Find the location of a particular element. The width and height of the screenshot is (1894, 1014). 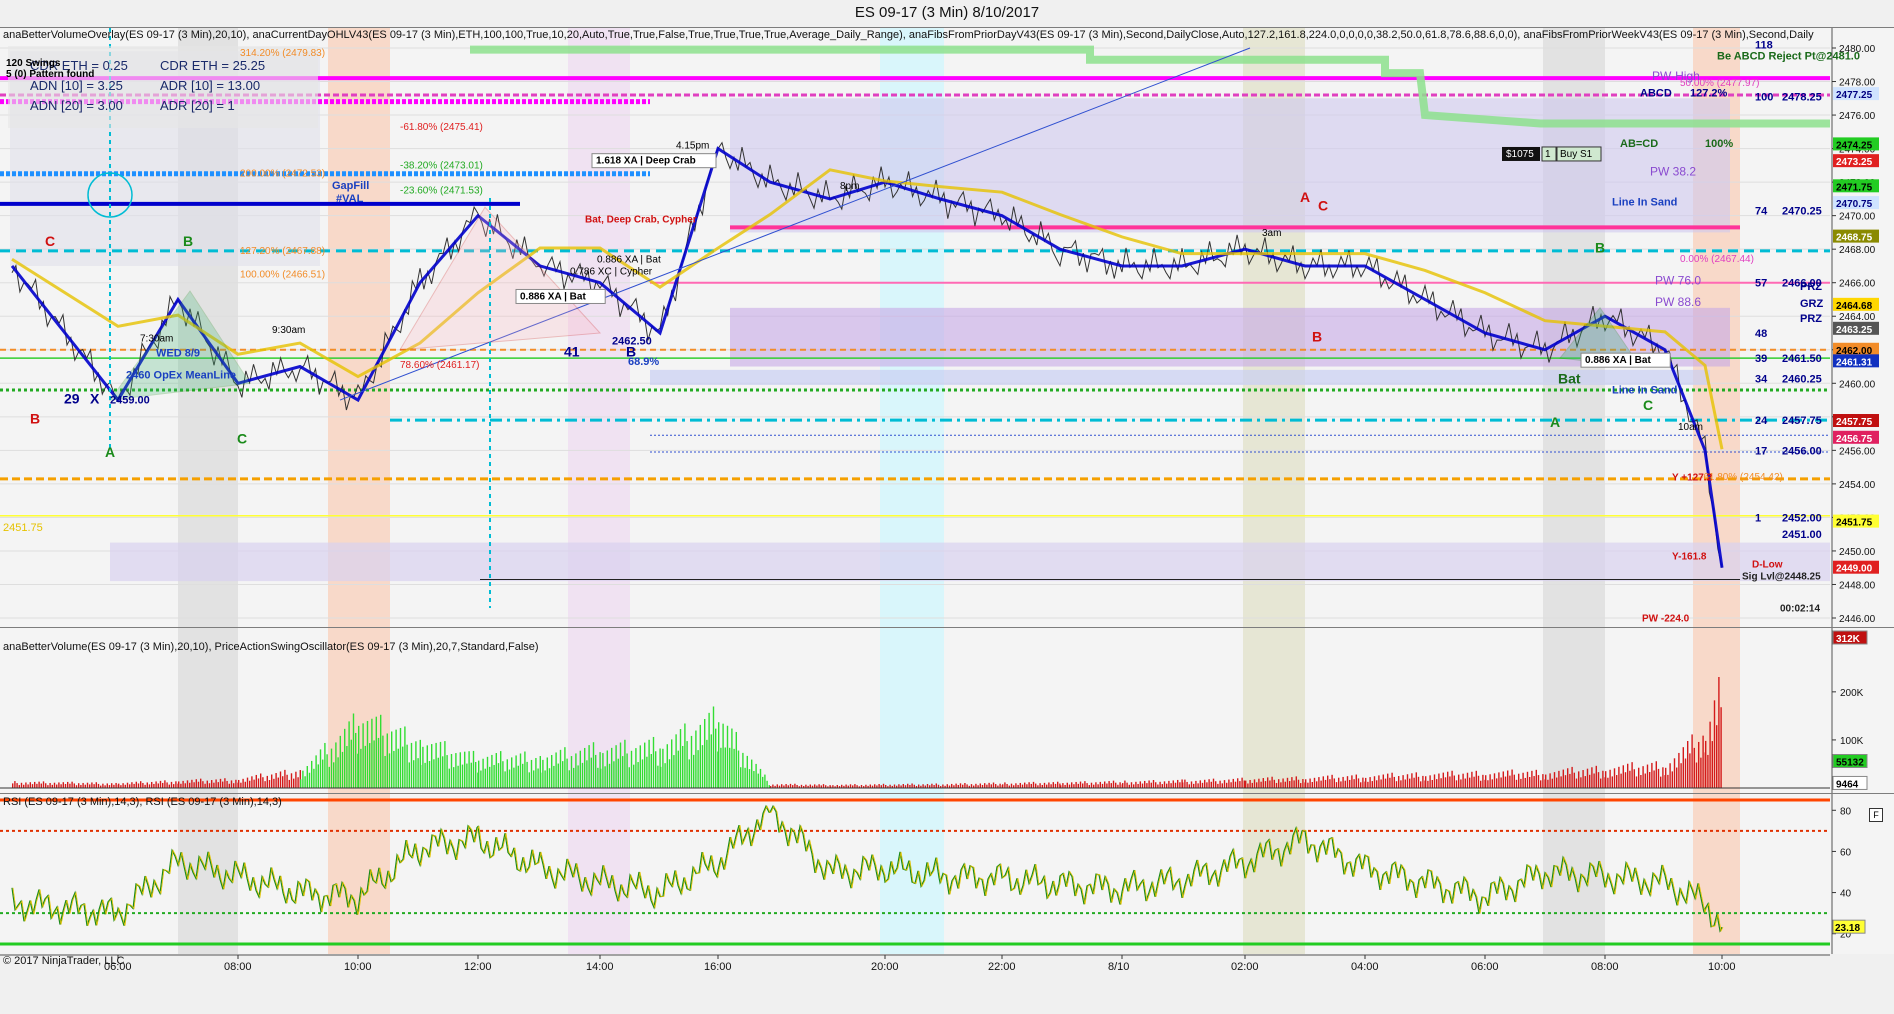

price-axis-label: 2470.00 is located at coordinates (1857, 217).